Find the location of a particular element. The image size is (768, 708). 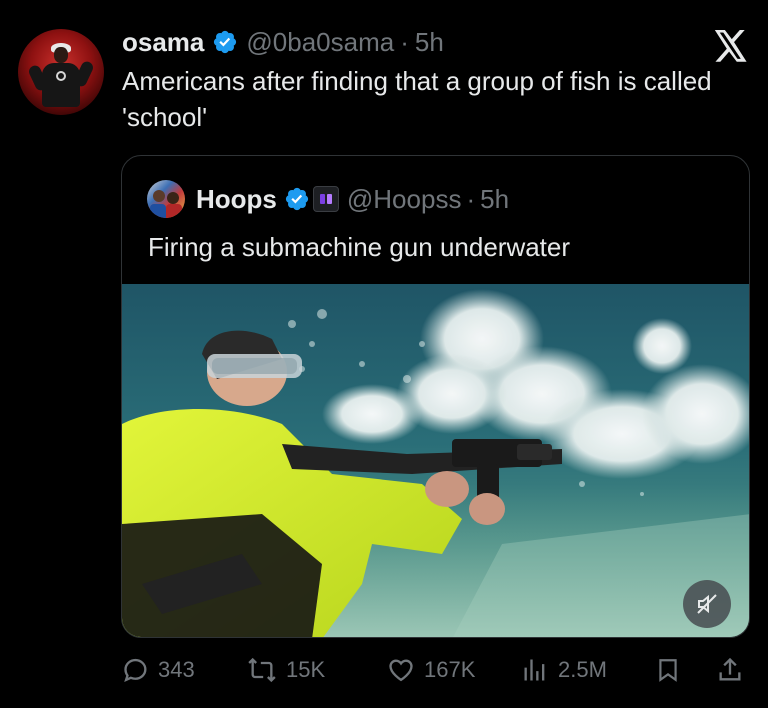

reply-count: 343 is located at coordinates (176, 669).